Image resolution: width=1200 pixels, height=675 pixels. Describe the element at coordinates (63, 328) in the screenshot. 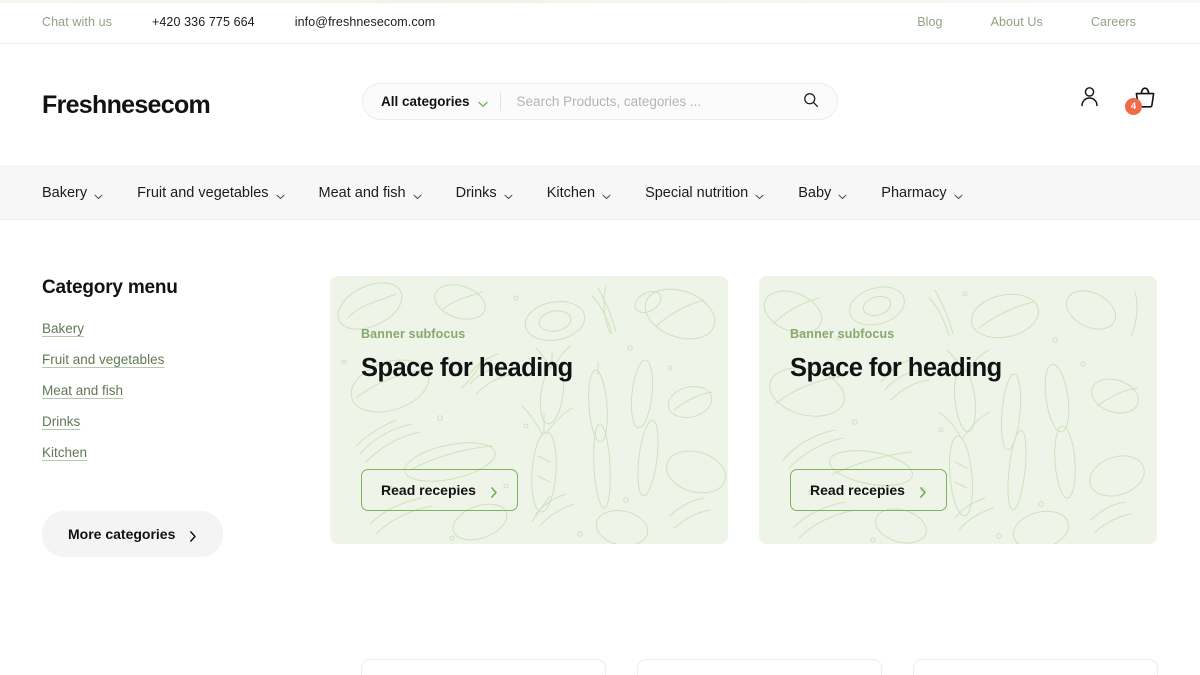

I see `sidebar-item-bakery: Bakery` at that location.